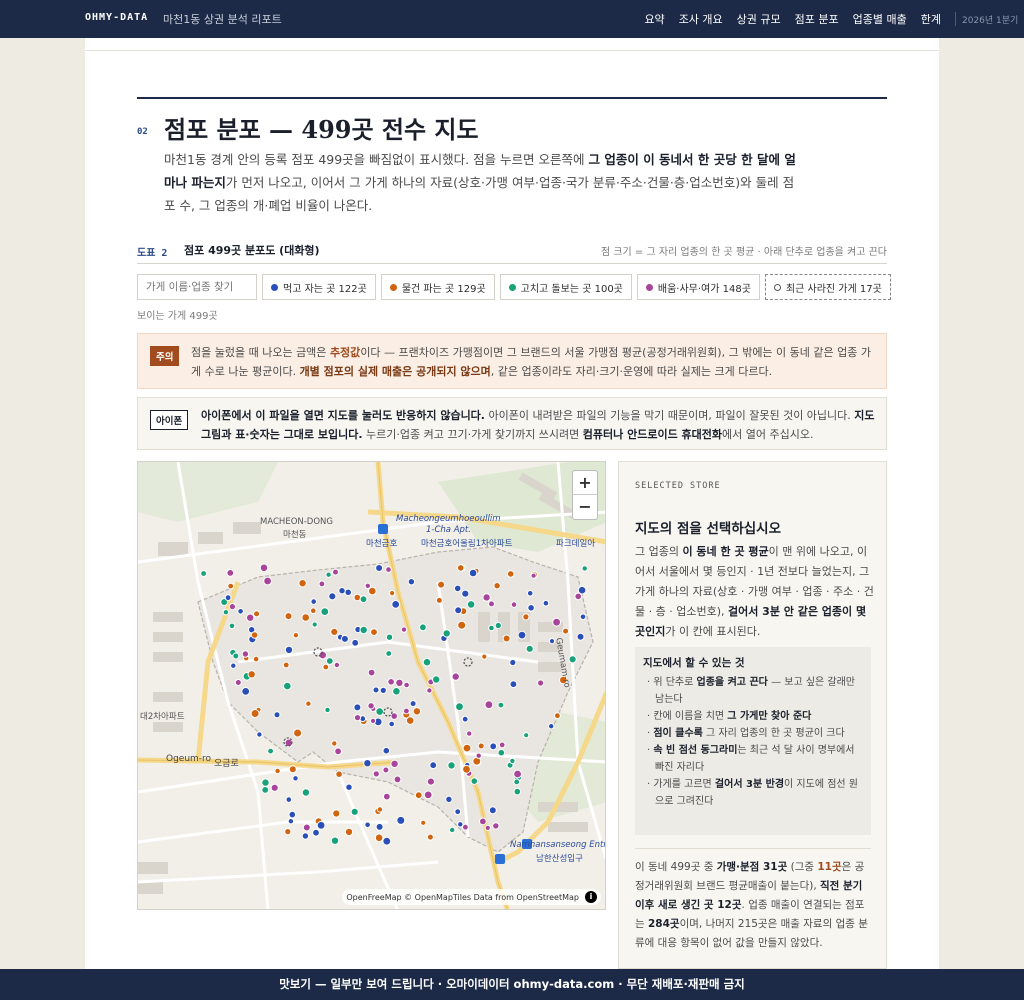 The width and height of the screenshot is (1024, 1000). I want to click on brand-logo: OHMY-DATA, so click(116, 17).